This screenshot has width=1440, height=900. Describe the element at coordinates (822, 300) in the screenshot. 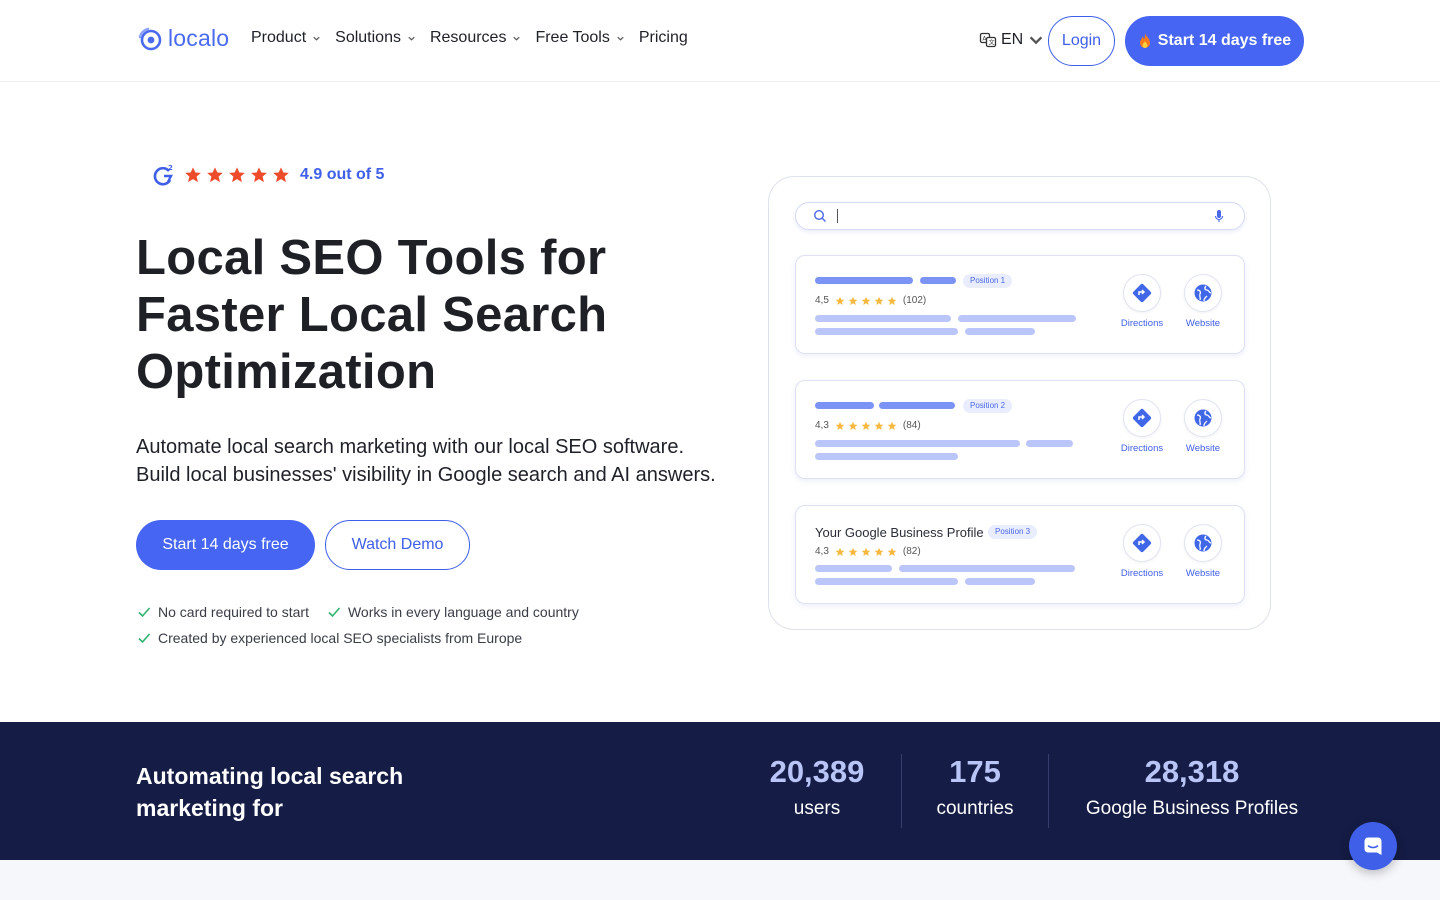

I see `rating-value: 4,5` at that location.